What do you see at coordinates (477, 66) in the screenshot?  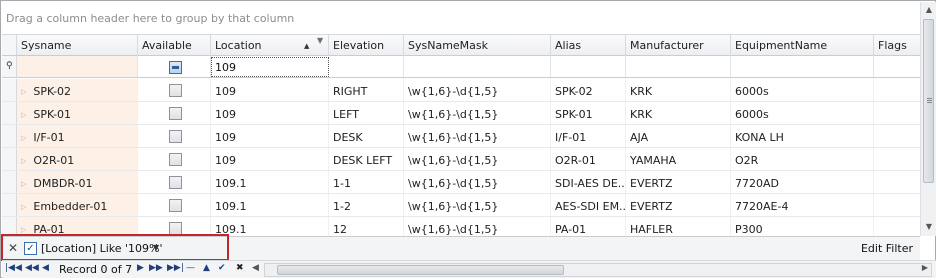 I see `filter-cell-sysnamemask` at bounding box center [477, 66].